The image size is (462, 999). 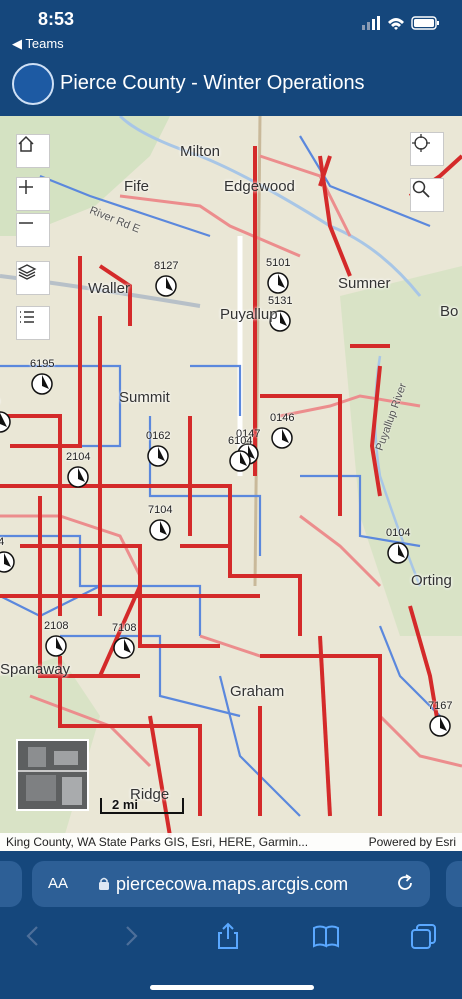 What do you see at coordinates (405, 883) in the screenshot?
I see `reload-icon` at bounding box center [405, 883].